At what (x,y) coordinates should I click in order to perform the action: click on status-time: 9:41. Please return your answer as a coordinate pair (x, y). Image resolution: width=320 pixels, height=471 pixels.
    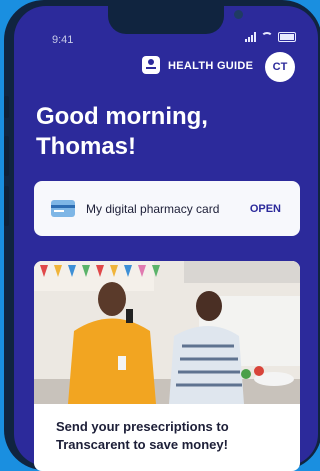
    Looking at the image, I should click on (63, 40).